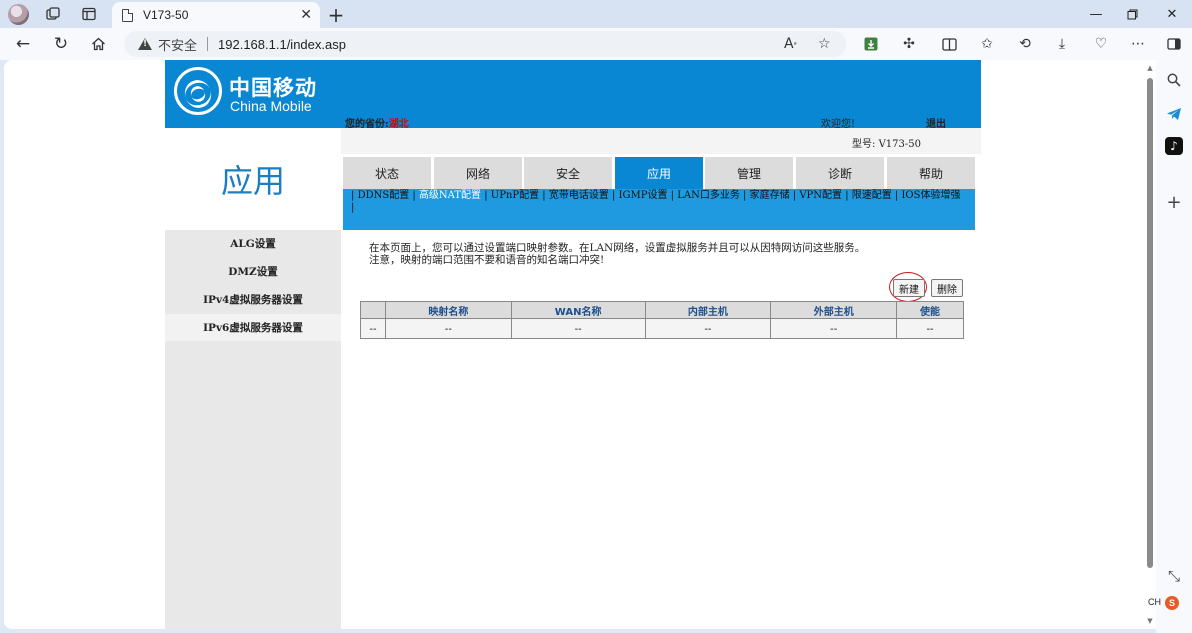  What do you see at coordinates (253, 300) in the screenshot?
I see `left-menu-item-ipv4-virtual-server: IPv4虚拟服务器设置` at bounding box center [253, 300].